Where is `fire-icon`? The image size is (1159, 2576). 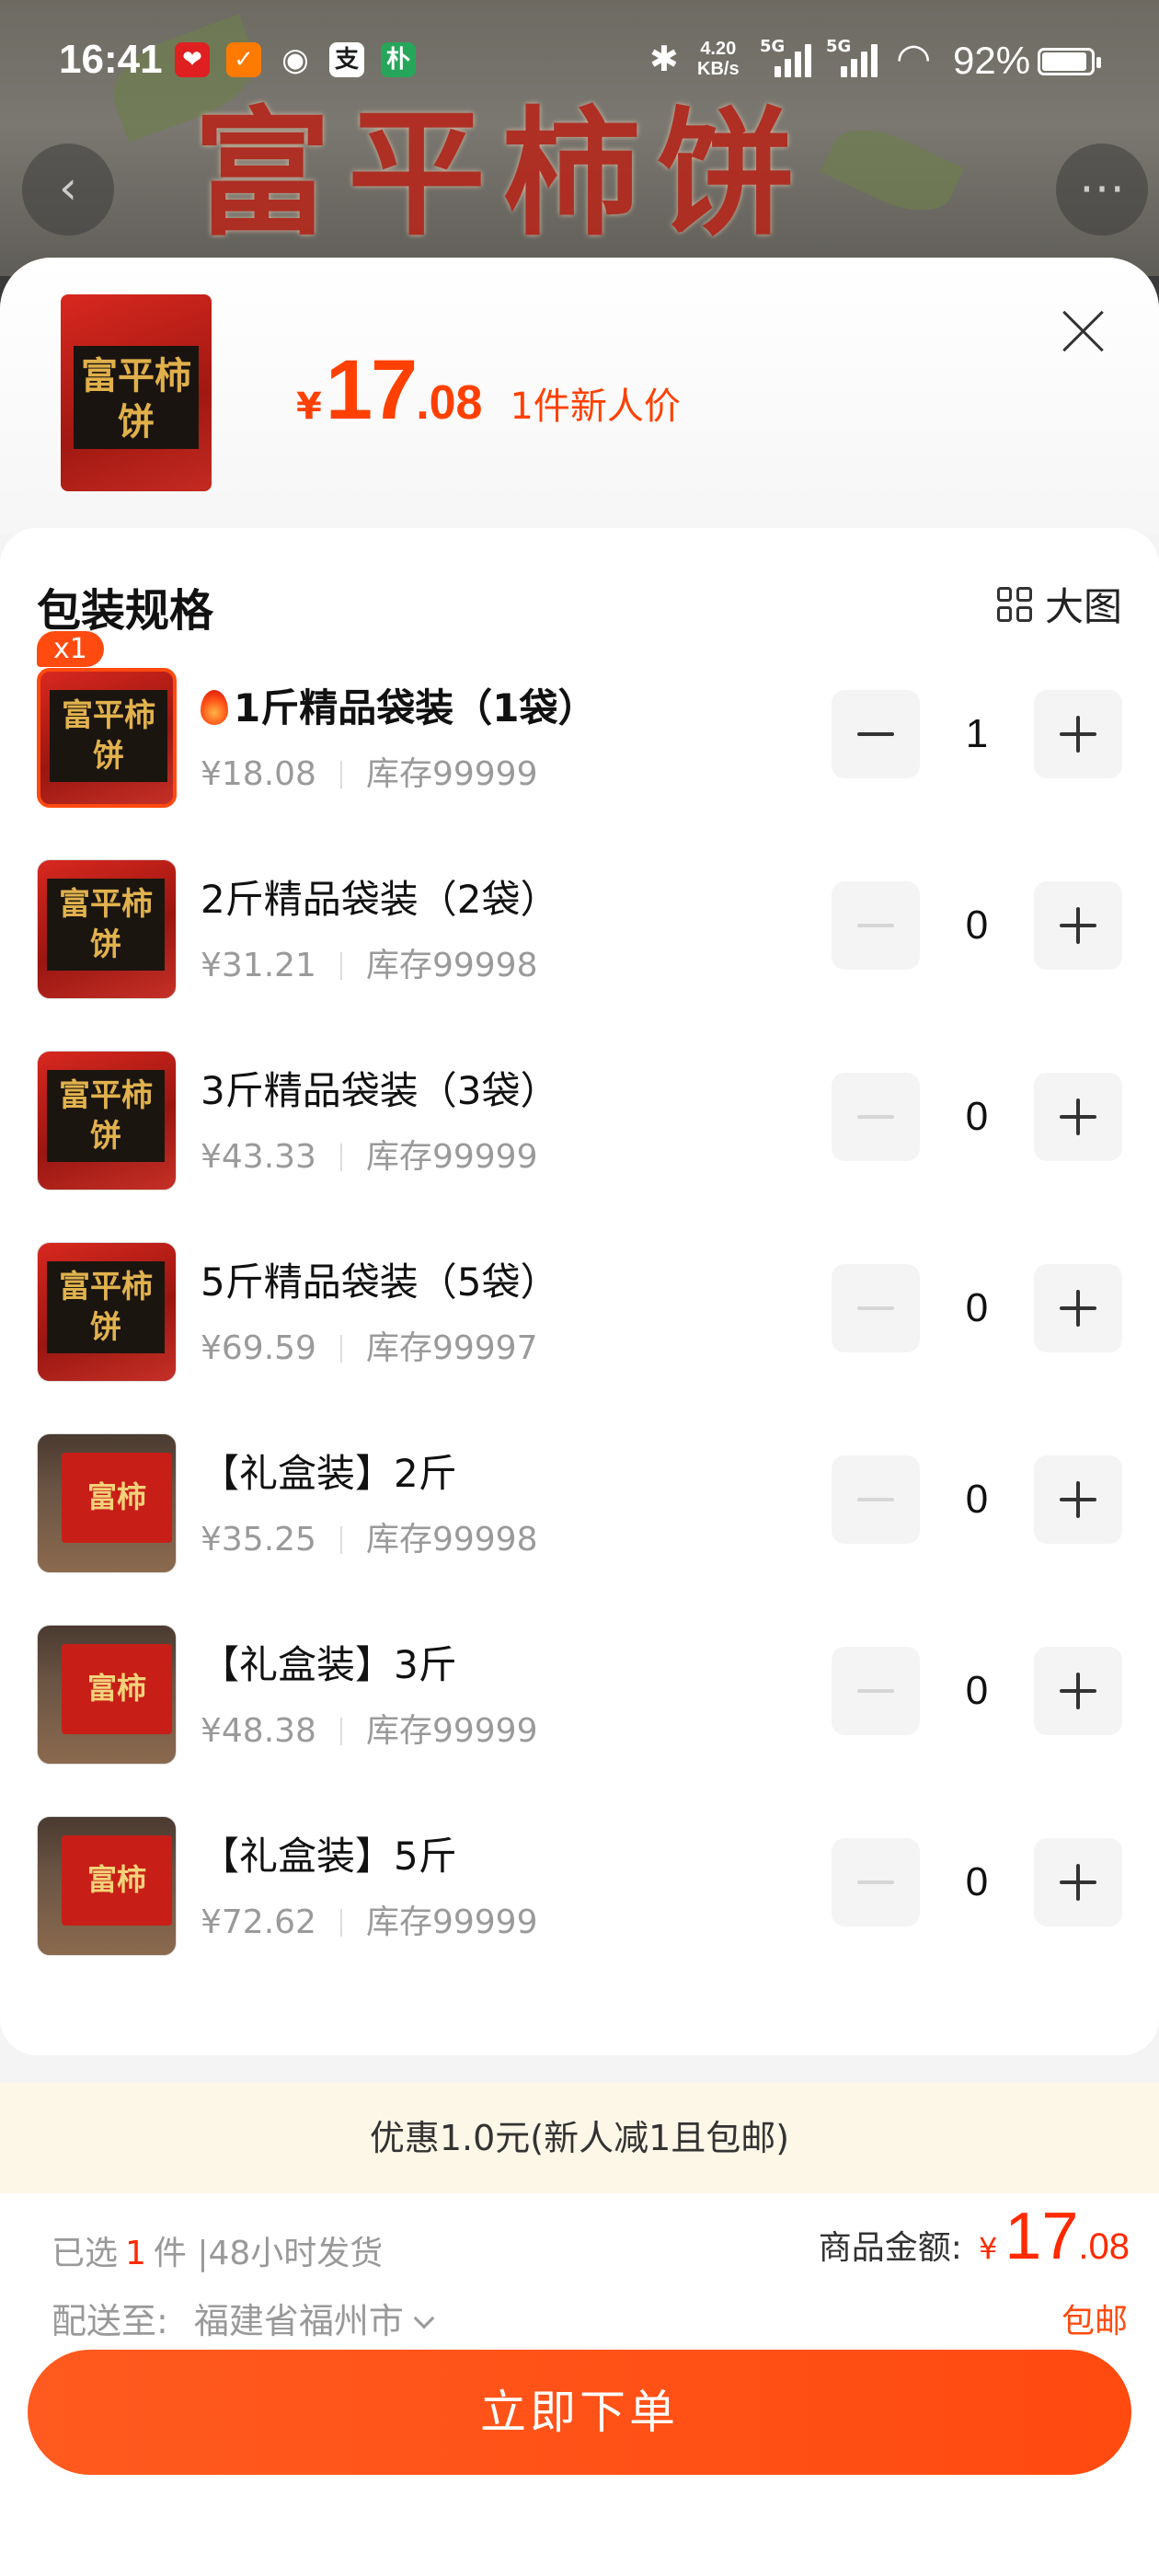
fire-icon is located at coordinates (214, 707).